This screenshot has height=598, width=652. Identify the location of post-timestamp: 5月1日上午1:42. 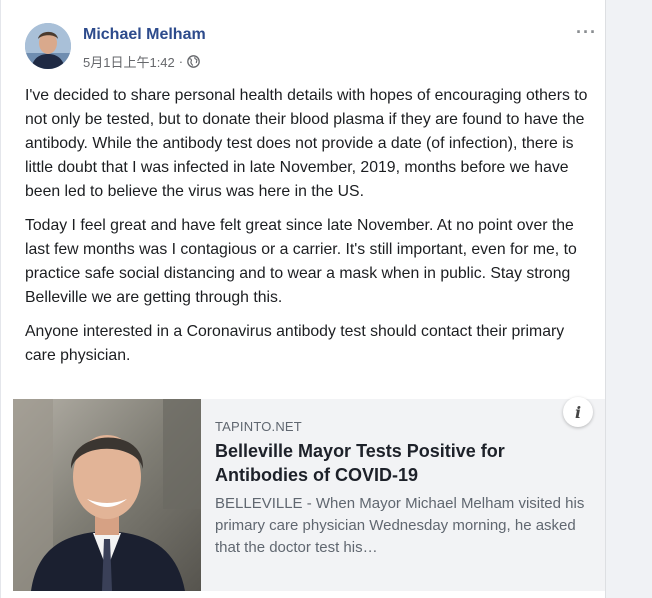
(129, 61).